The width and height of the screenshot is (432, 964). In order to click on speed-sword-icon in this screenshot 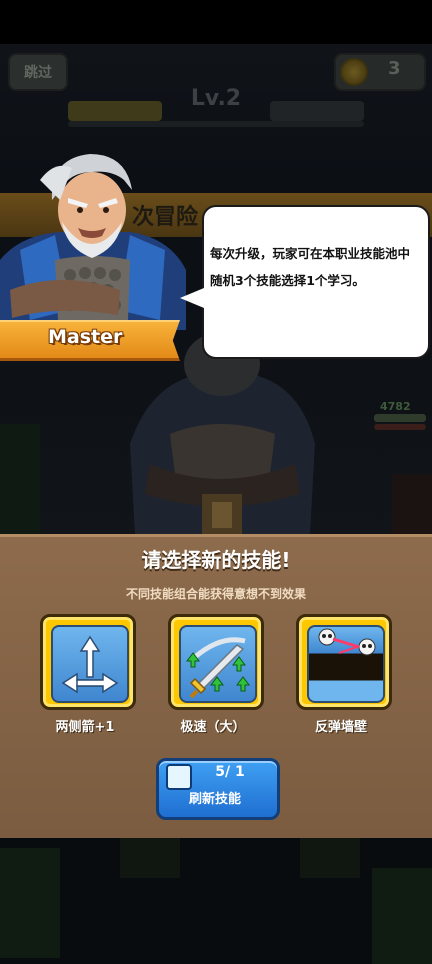, I will do `click(218, 668)`.